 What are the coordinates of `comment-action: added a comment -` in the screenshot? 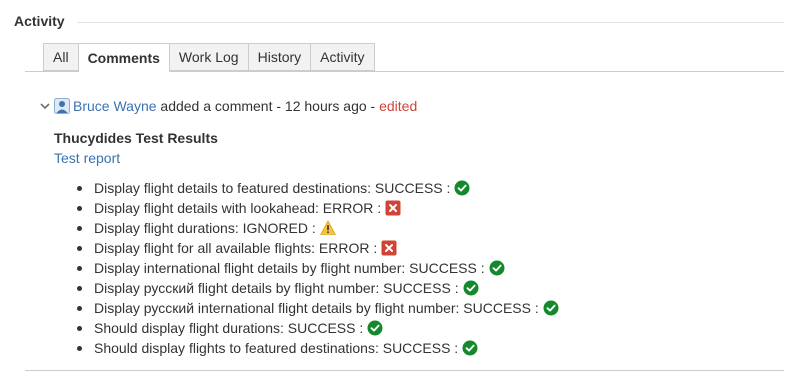 It's located at (220, 106).